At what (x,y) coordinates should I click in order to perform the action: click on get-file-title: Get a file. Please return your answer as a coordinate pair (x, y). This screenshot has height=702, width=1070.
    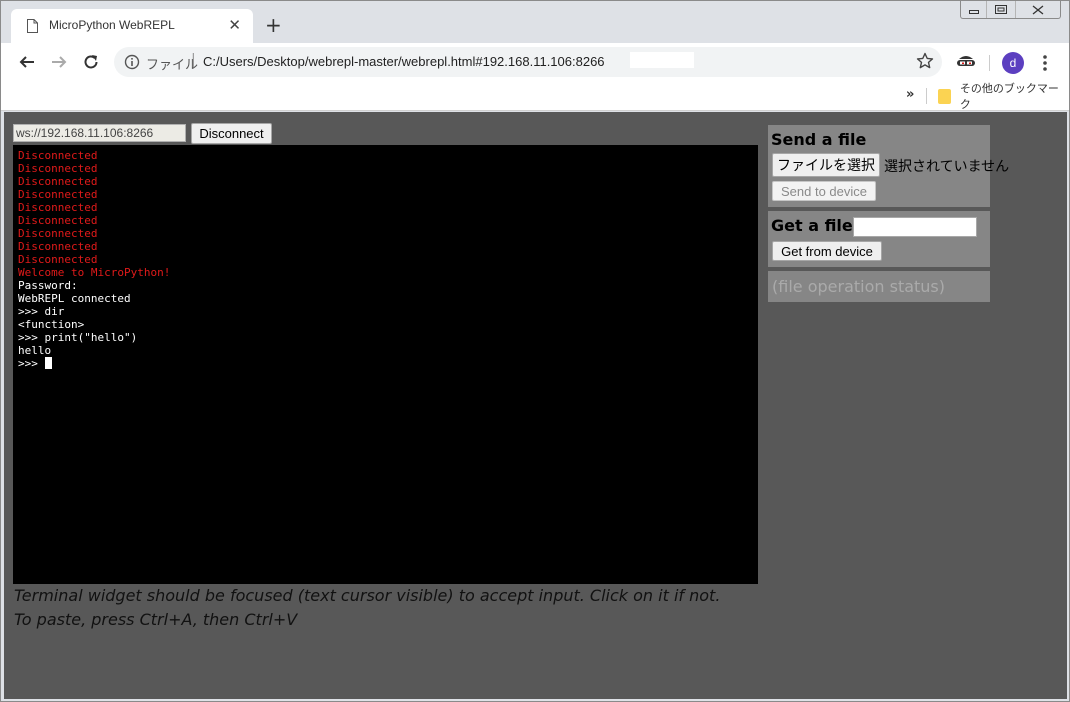
    Looking at the image, I should click on (812, 225).